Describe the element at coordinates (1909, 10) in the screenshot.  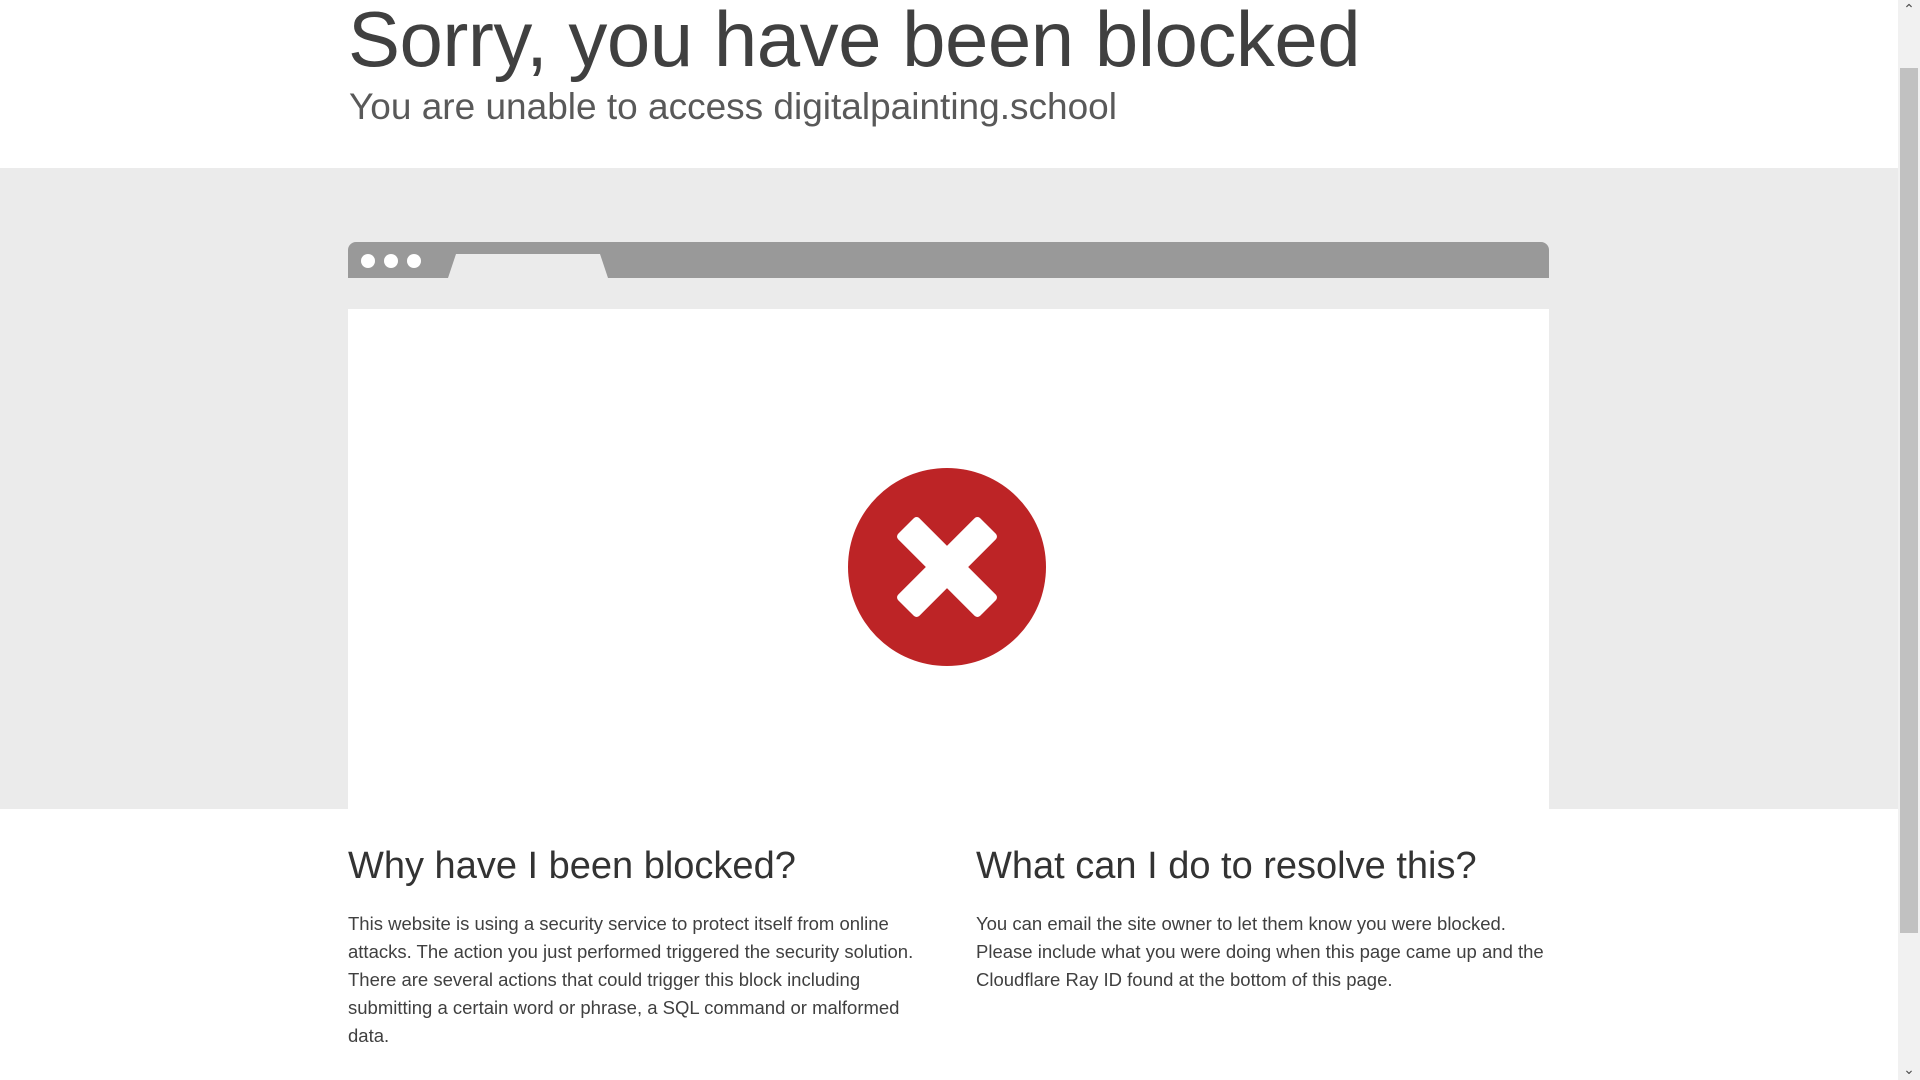
I see `chevron-up-icon: ⌃` at that location.